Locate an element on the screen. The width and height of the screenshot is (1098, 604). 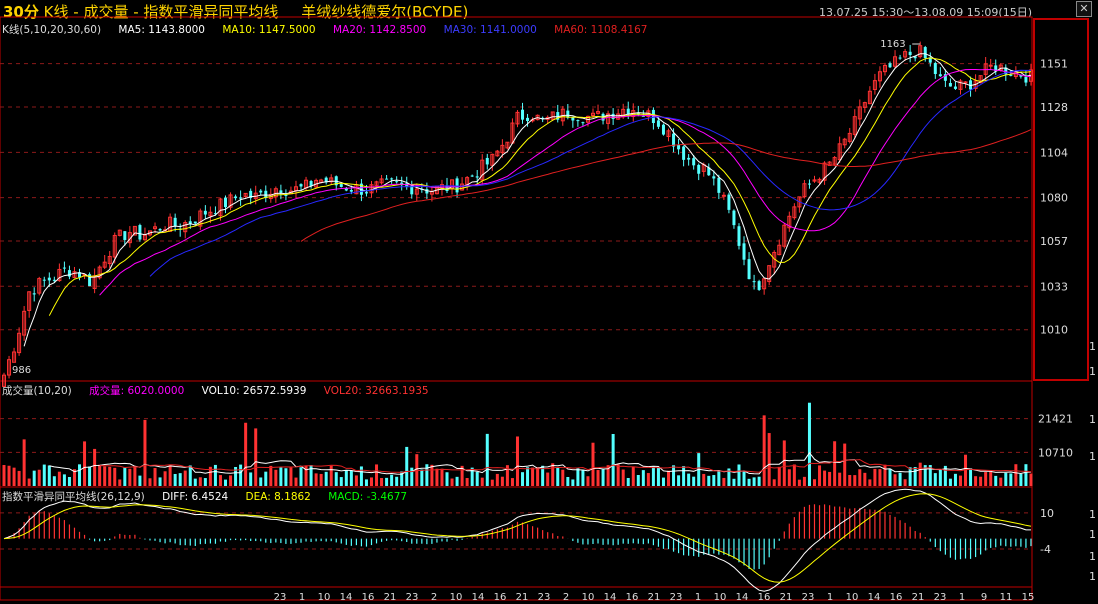
macd-tick-label: -4 is located at coordinates (1045, 549).